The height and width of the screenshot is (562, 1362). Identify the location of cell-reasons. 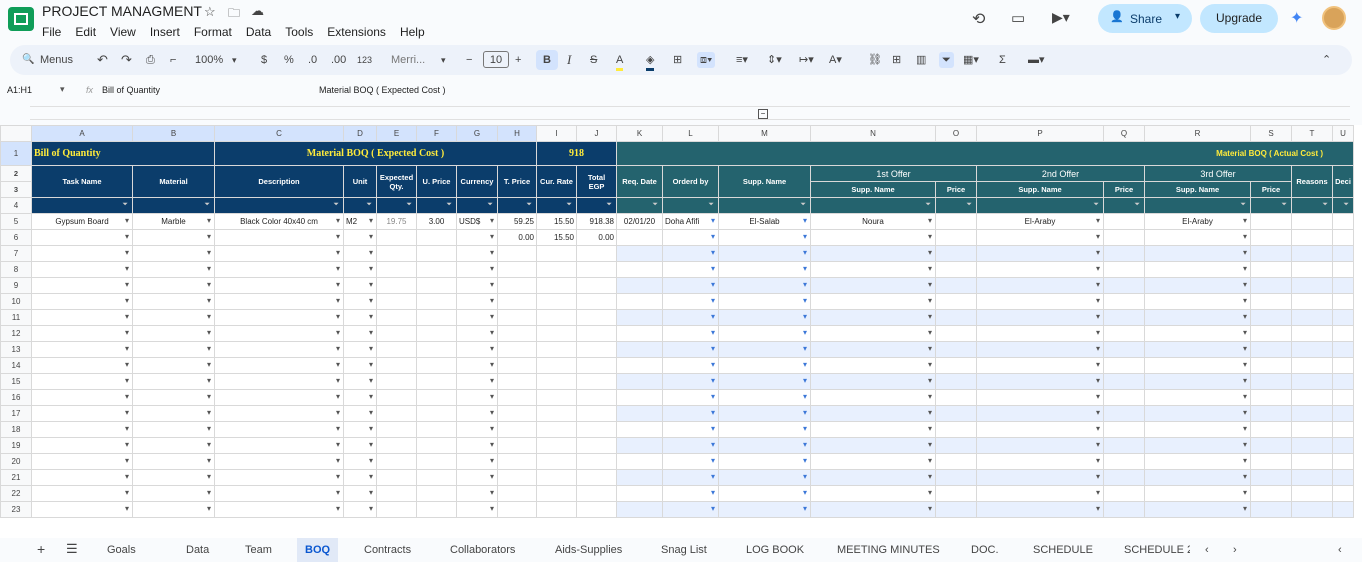
(1312, 221).